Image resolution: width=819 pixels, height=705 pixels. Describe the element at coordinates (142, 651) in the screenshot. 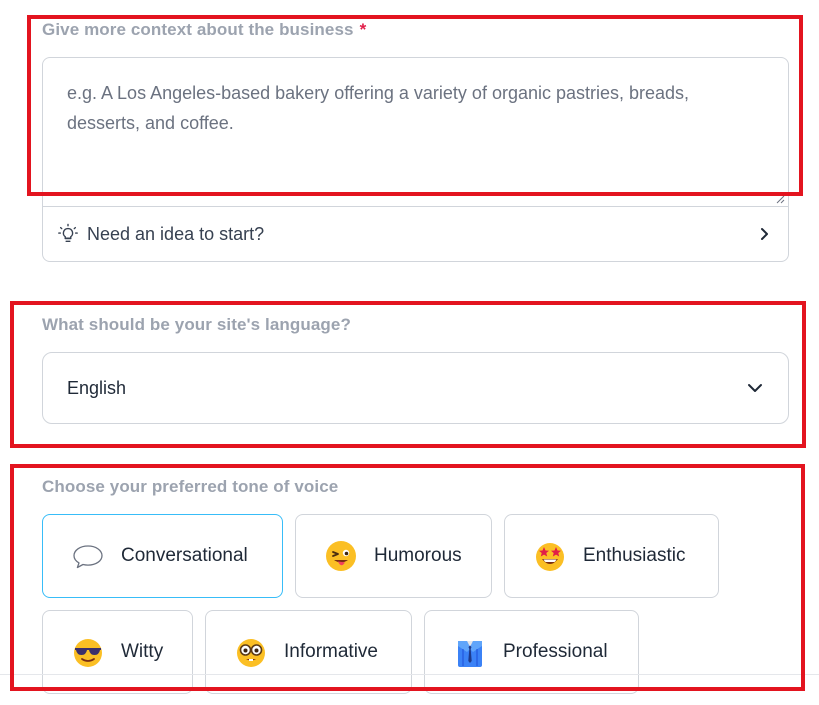

I see `tone-option-label: Witty` at that location.